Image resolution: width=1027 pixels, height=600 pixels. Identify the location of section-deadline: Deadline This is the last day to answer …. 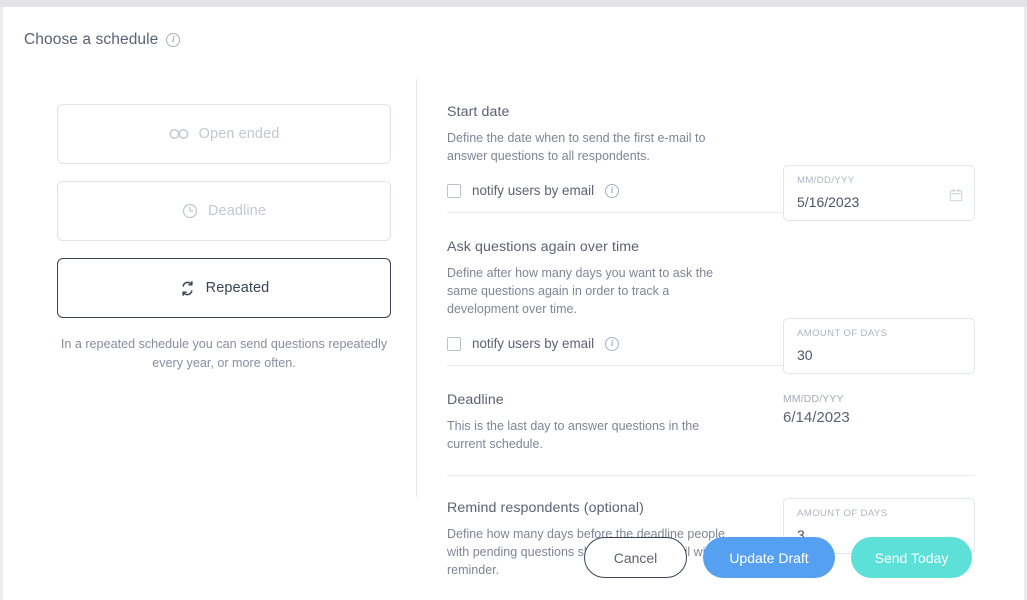
(711, 433).